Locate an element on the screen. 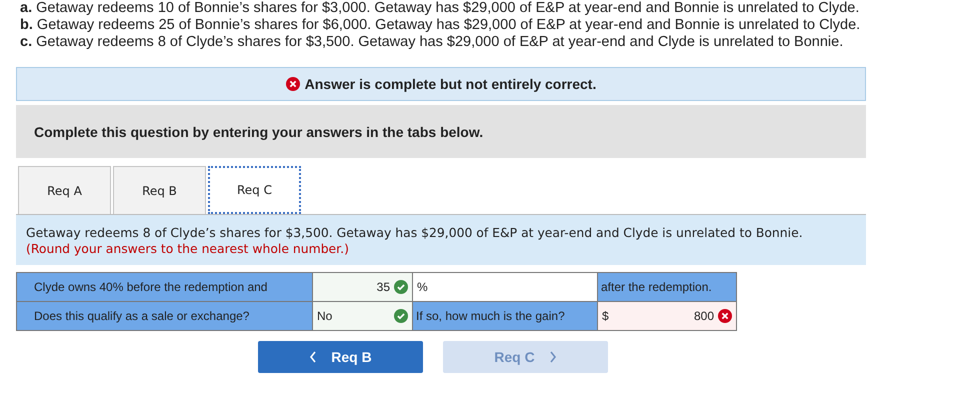 This screenshot has height=410, width=975. problem-line: b. Getaway redeems 25 of Bonnie’s shares for $6,000. Getaway has $29,000 of E&P at year-end and Bonnie is unrelated to Clyde. is located at coordinates (441, 25).